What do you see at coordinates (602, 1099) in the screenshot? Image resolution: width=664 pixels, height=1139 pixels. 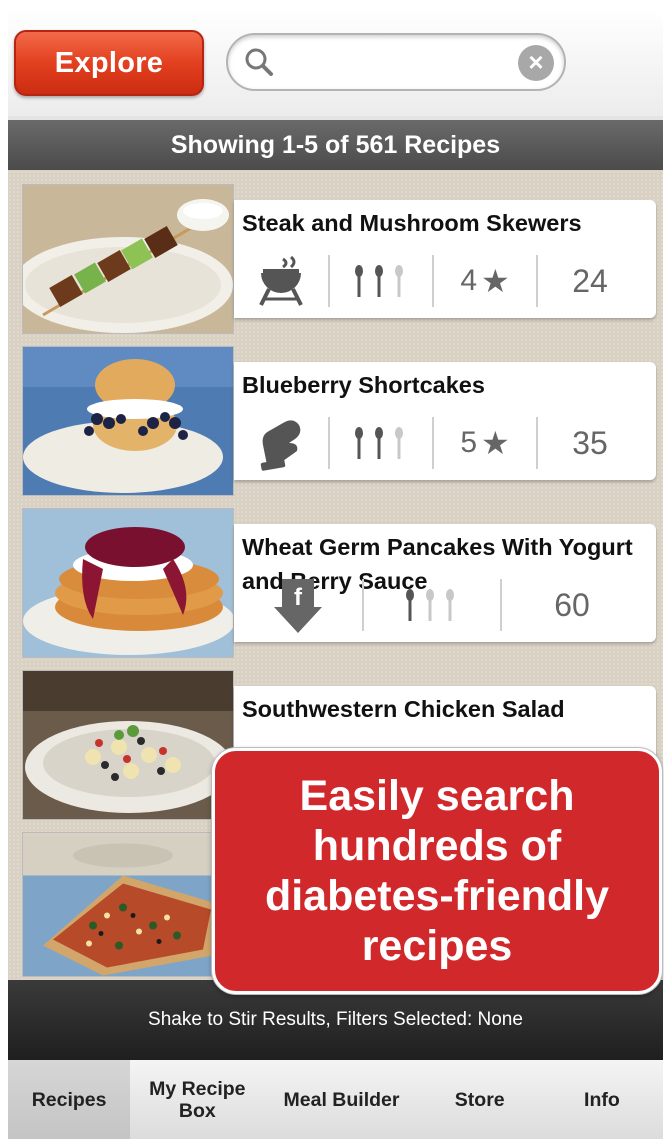 I see `tab-info: Info` at bounding box center [602, 1099].